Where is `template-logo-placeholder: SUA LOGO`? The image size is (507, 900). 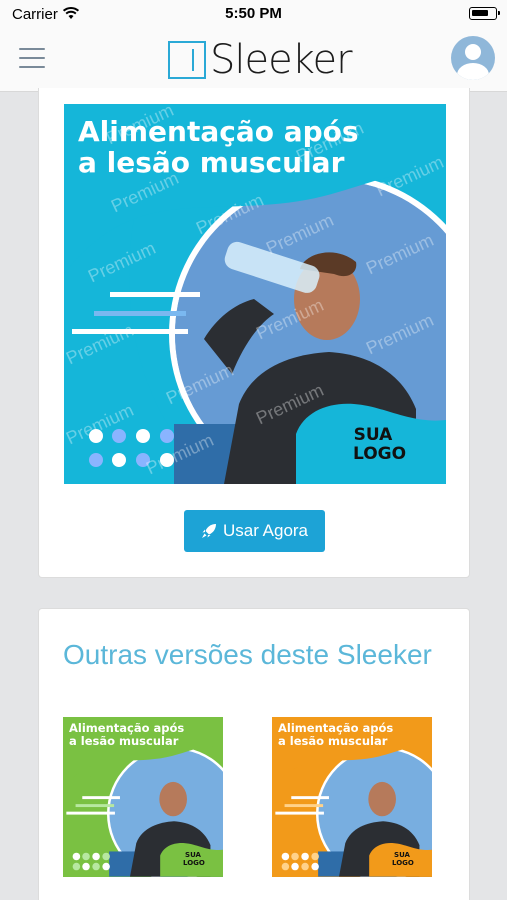
template-logo-placeholder: SUA LOGO is located at coordinates (380, 444).